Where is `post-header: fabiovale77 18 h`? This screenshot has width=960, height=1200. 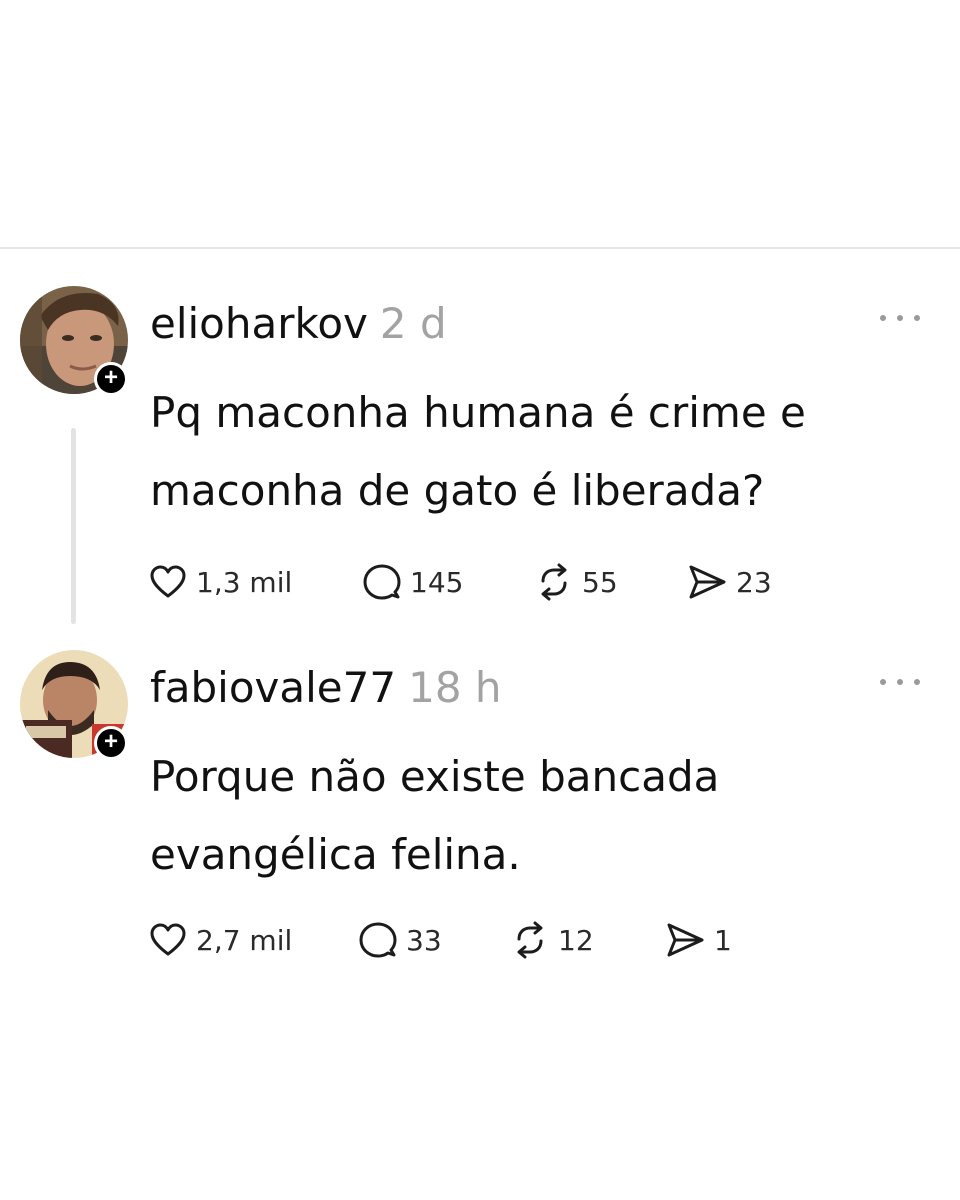 post-header: fabiovale77 18 h is located at coordinates (326, 688).